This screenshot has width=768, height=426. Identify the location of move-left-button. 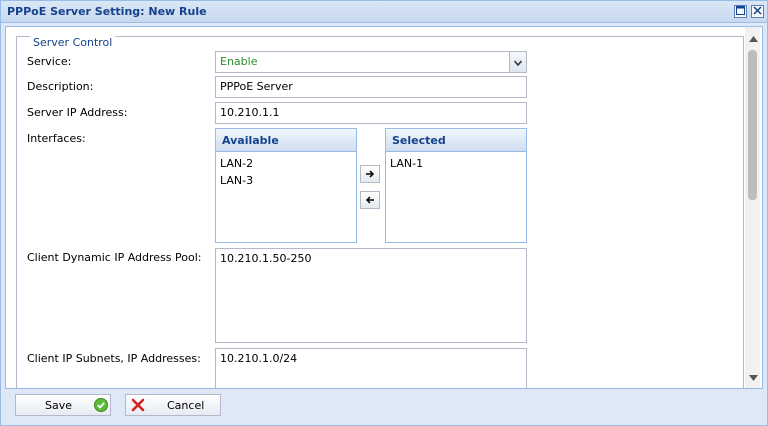
(370, 200).